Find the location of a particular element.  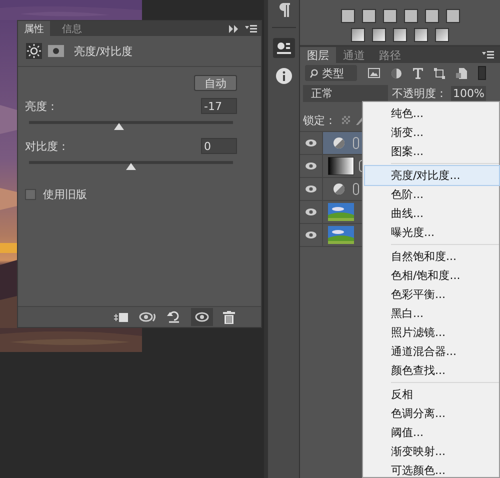

slider-label: 亮度： is located at coordinates (41, 106).